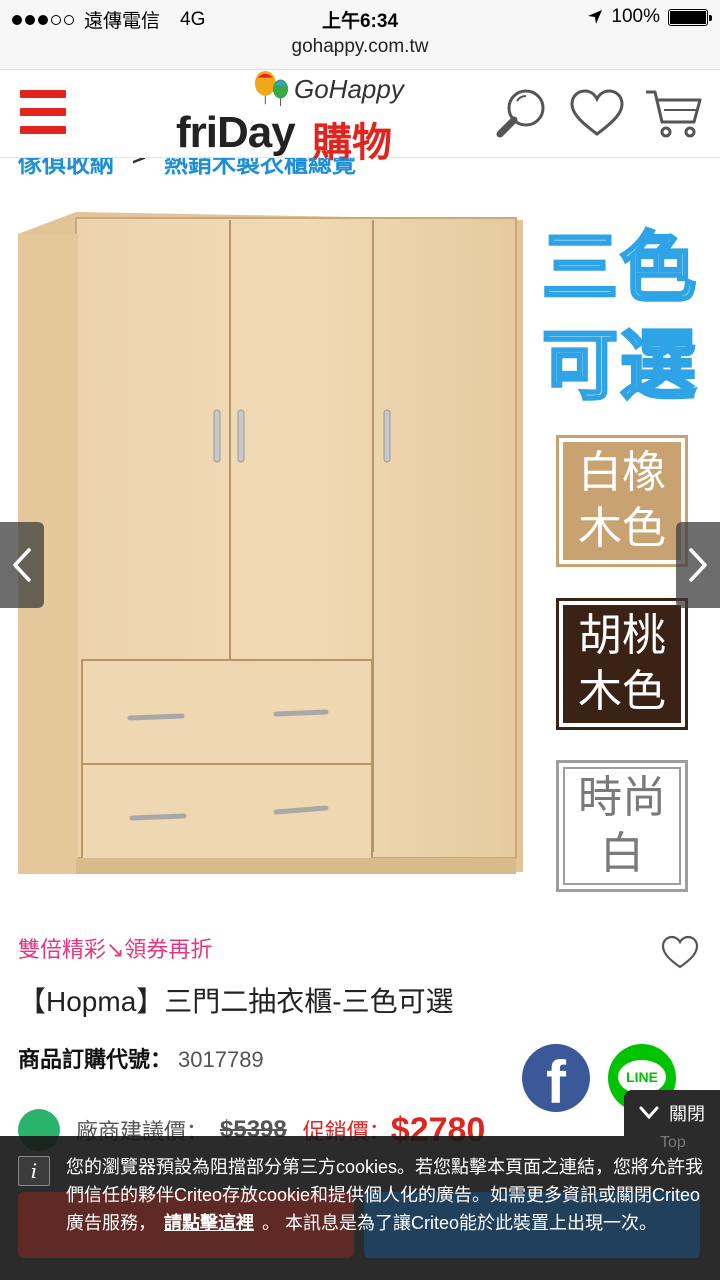  Describe the element at coordinates (680, 952) in the screenshot. I see `favorite-heart-icon` at that location.